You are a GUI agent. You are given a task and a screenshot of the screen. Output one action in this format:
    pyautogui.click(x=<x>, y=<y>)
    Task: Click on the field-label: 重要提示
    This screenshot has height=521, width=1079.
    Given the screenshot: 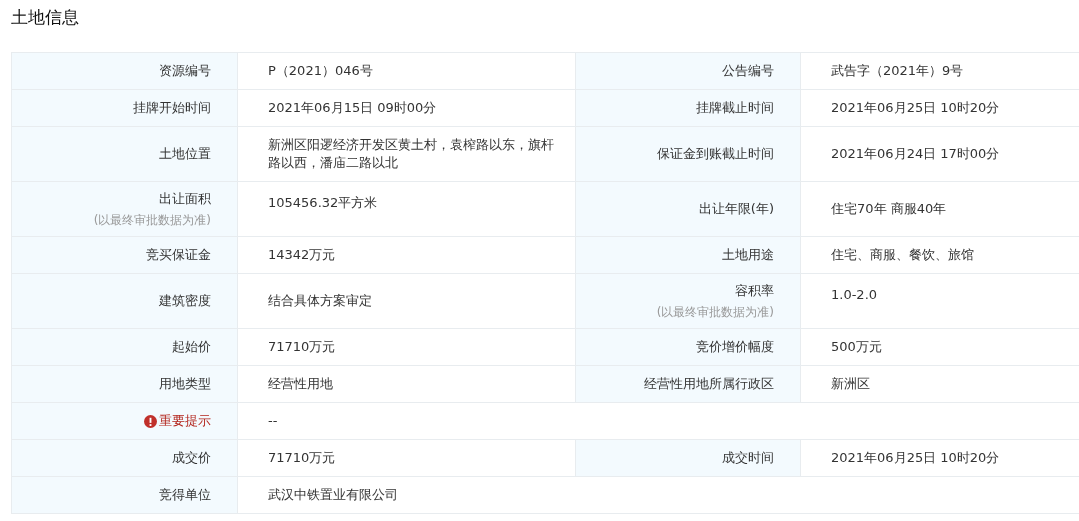 What is the action you would take?
    pyautogui.click(x=185, y=421)
    